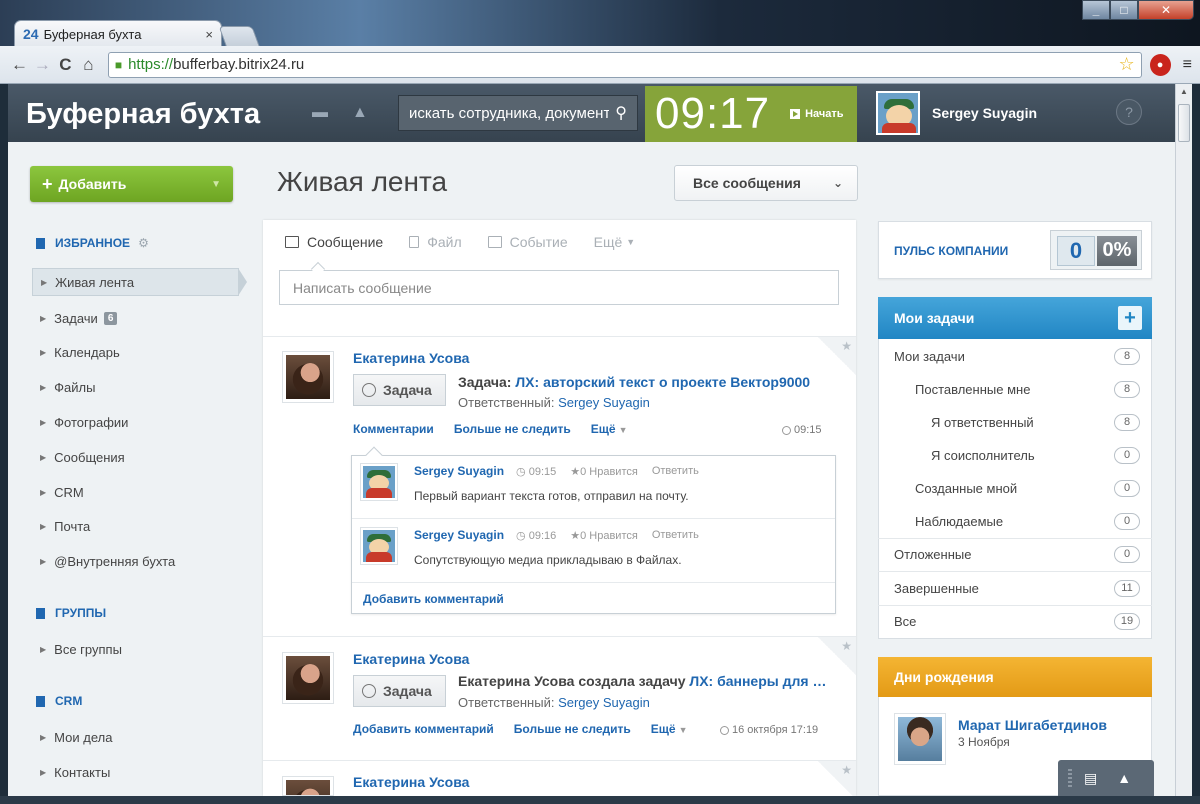 The height and width of the screenshot is (804, 1200). I want to click on browser-menu-icon: ≡, so click(1187, 65).